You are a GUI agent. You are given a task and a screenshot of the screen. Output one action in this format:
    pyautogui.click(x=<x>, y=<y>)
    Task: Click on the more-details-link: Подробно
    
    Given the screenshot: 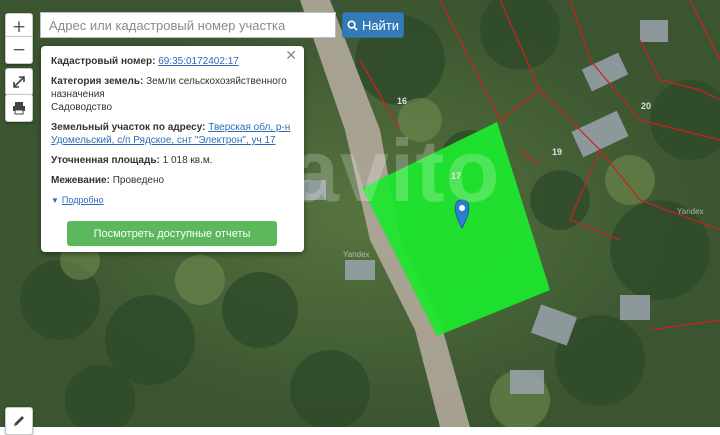 What is the action you would take?
    pyautogui.click(x=83, y=200)
    